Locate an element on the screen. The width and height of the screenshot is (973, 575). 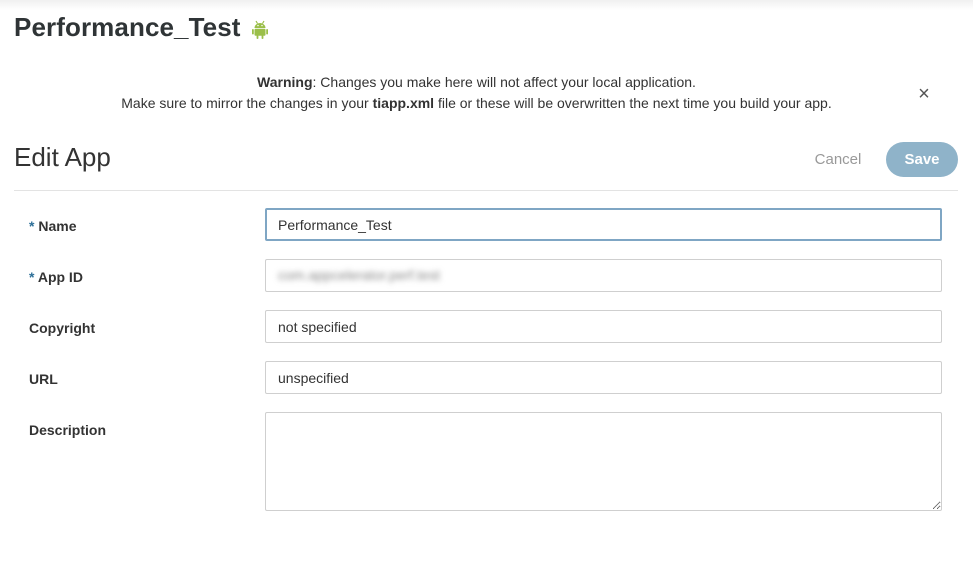
cancel-button: Cancel is located at coordinates (838, 160).